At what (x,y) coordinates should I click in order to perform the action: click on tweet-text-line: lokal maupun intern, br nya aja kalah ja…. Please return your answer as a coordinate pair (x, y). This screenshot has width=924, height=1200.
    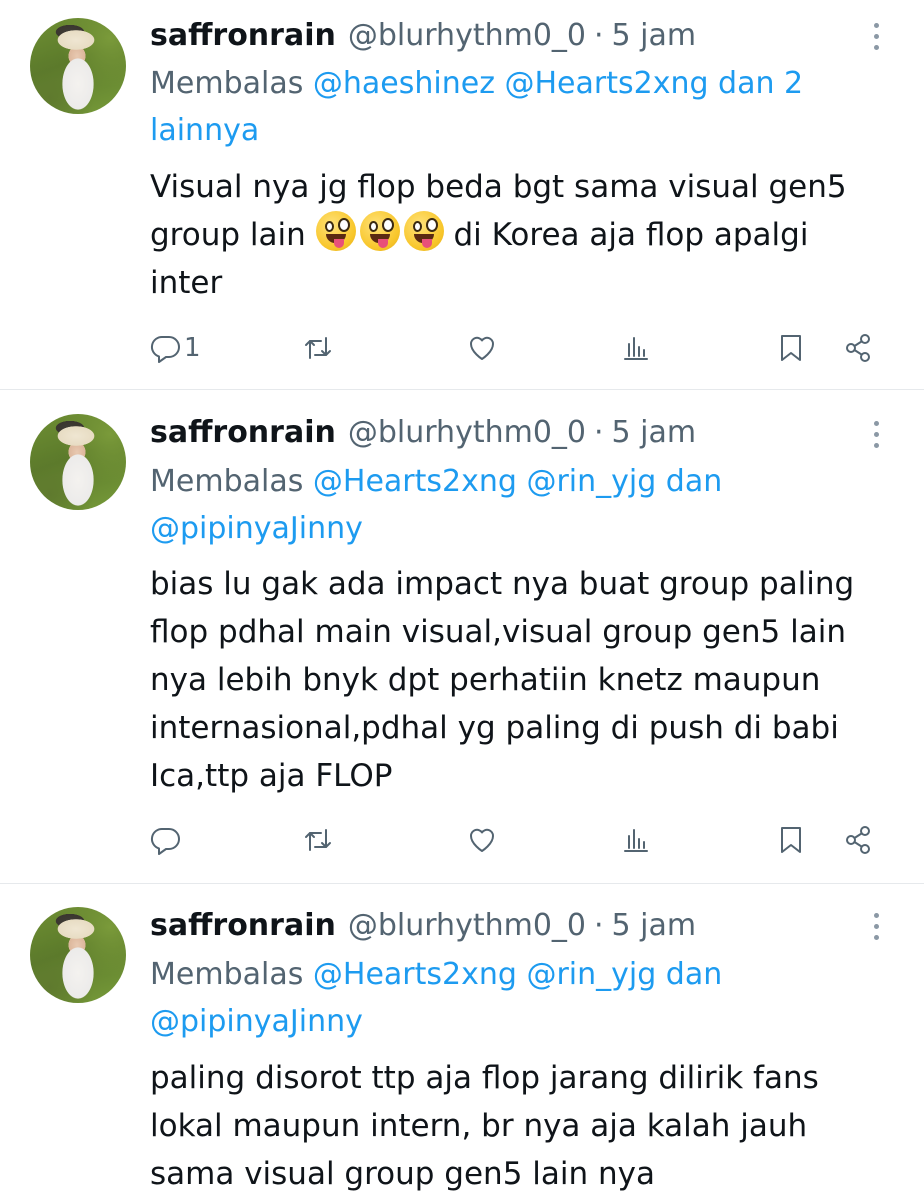
    Looking at the image, I should click on (479, 1126).